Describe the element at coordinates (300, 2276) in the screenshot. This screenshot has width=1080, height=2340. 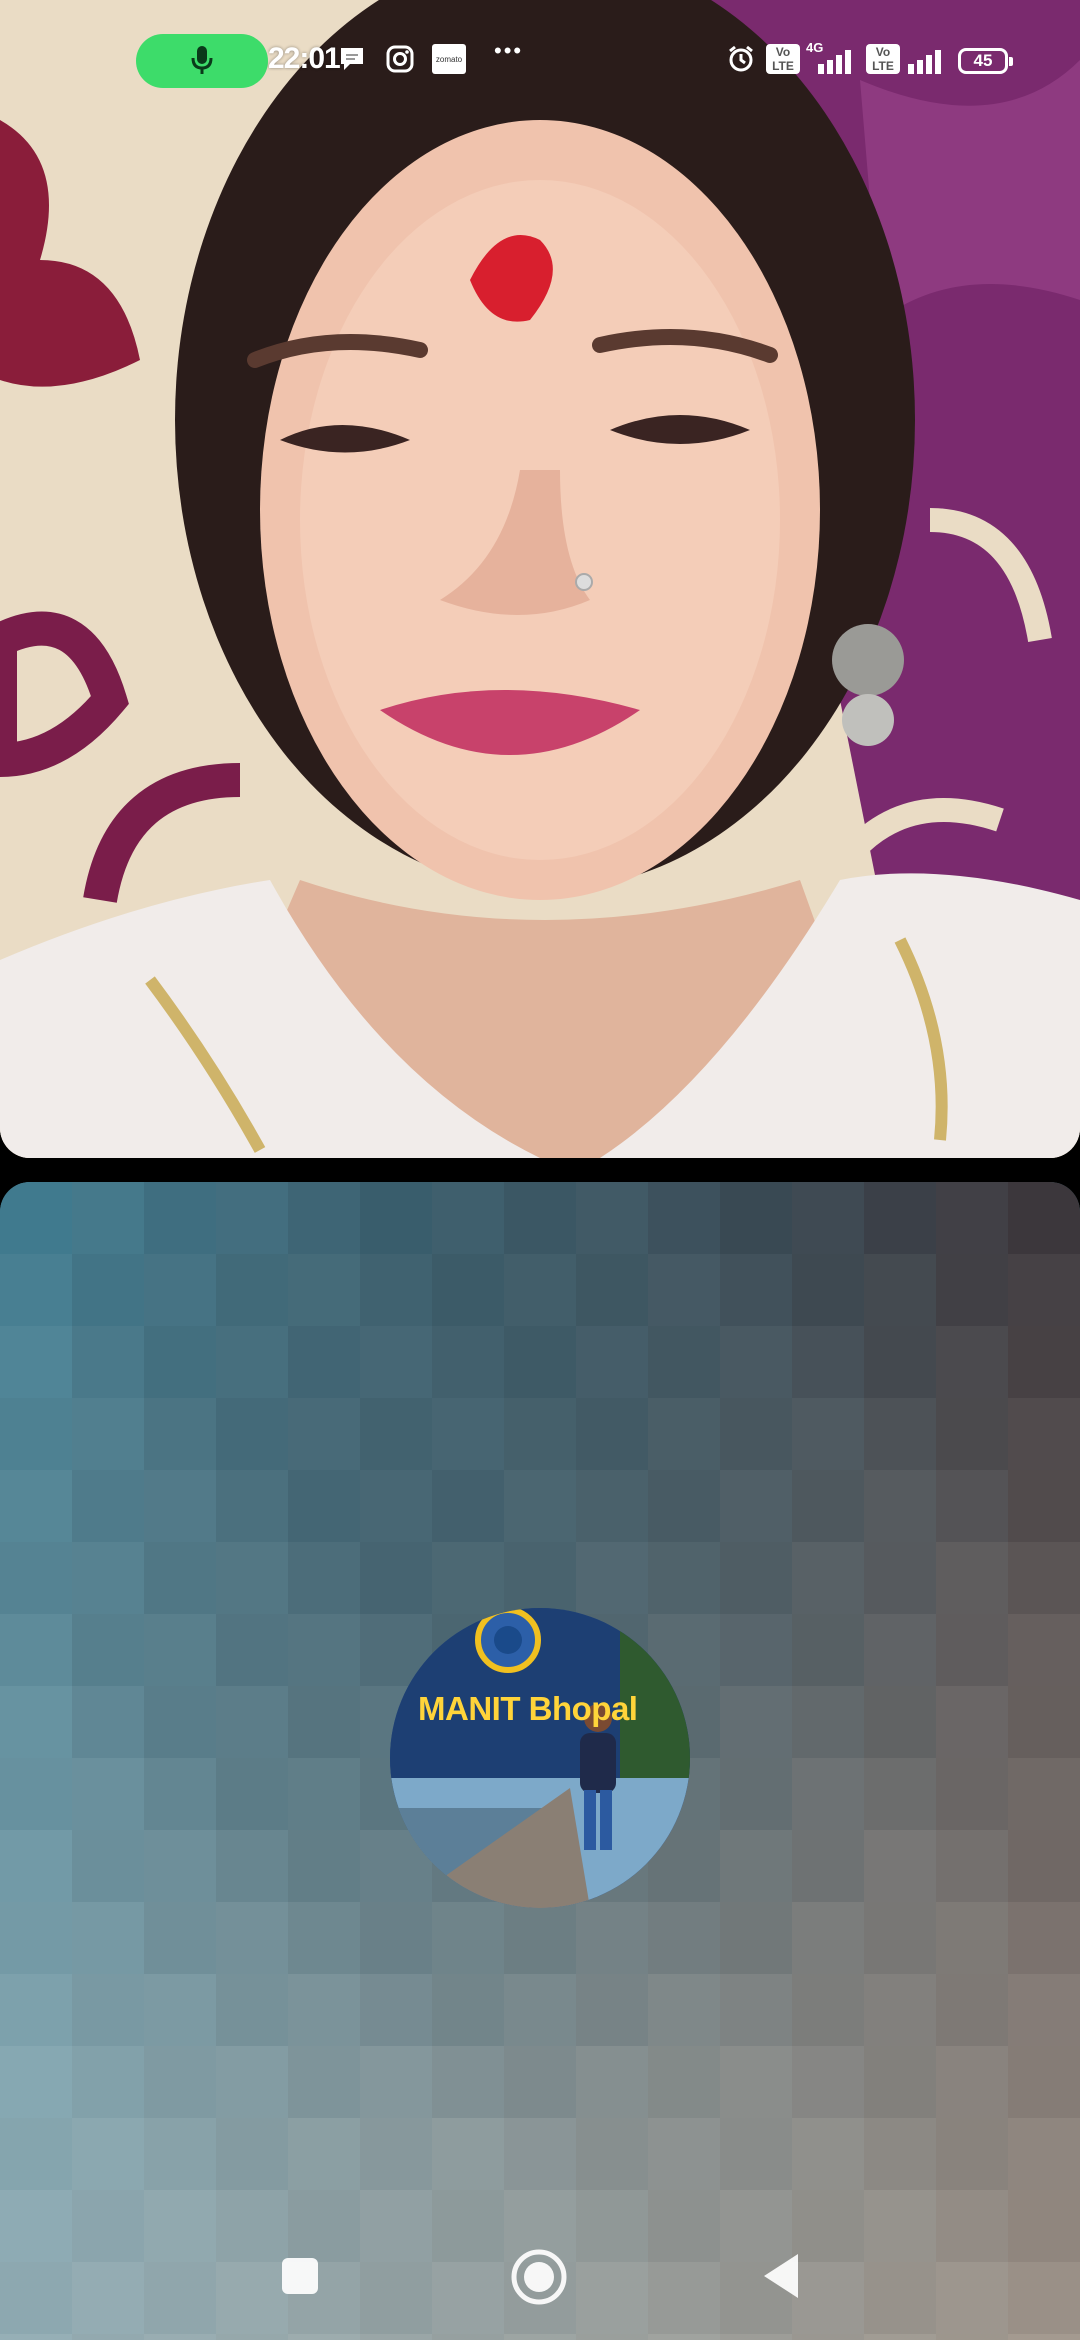
I see `recents-square-icon` at that location.